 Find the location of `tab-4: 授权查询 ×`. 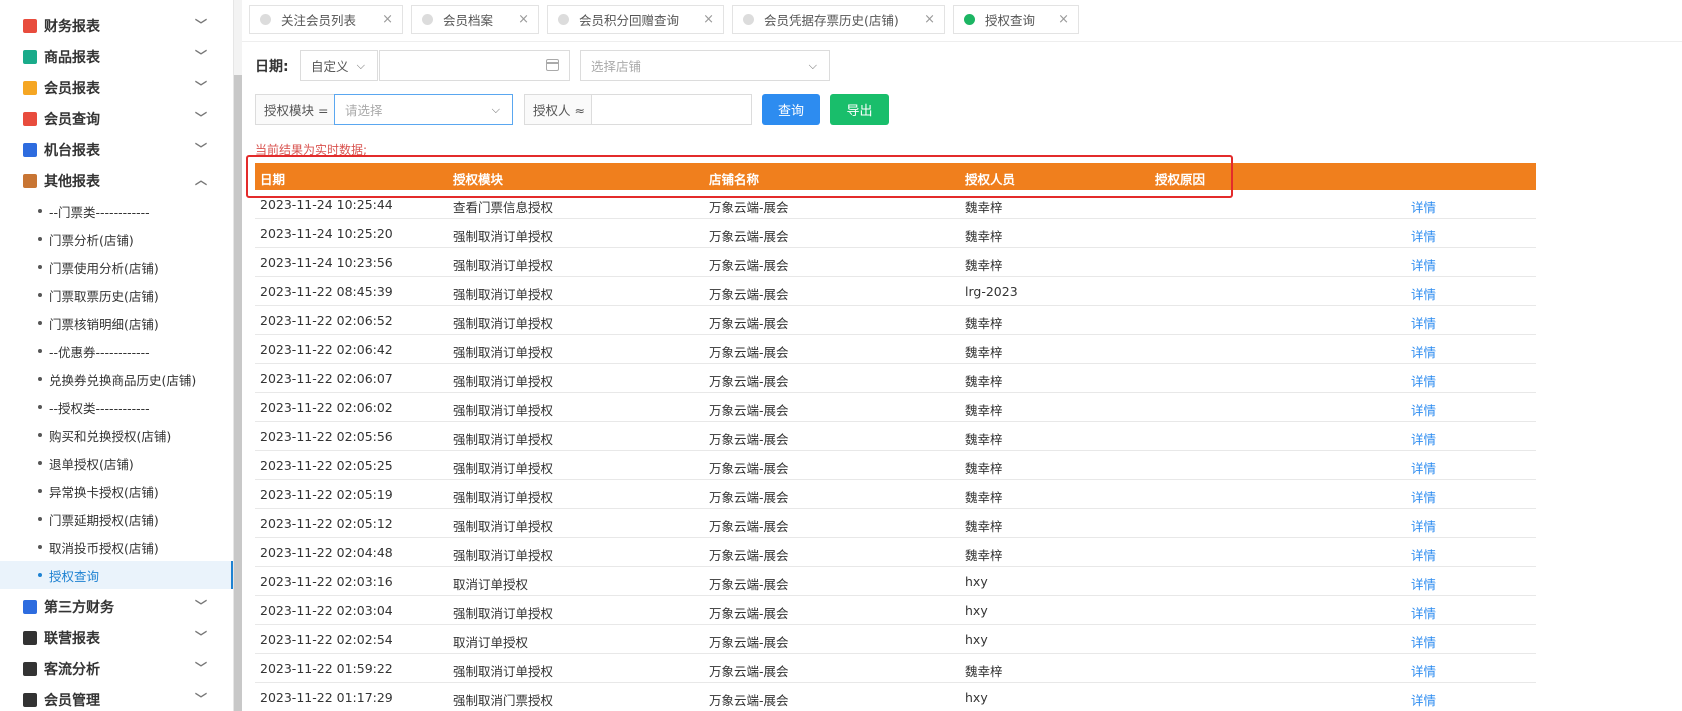

tab-4: 授权查询 × is located at coordinates (1016, 19).